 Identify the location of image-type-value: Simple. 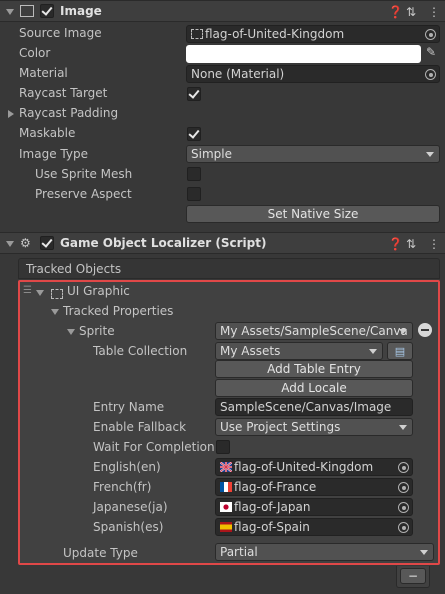
(211, 154).